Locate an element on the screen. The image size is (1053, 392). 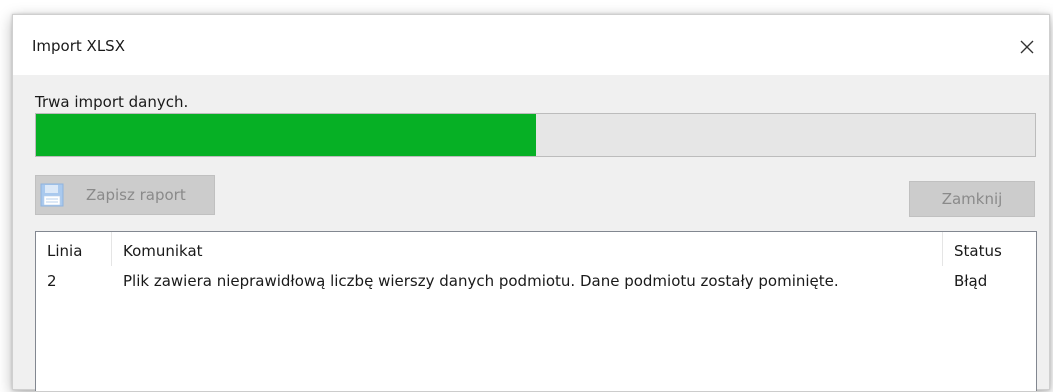
progress-fill is located at coordinates (286, 135).